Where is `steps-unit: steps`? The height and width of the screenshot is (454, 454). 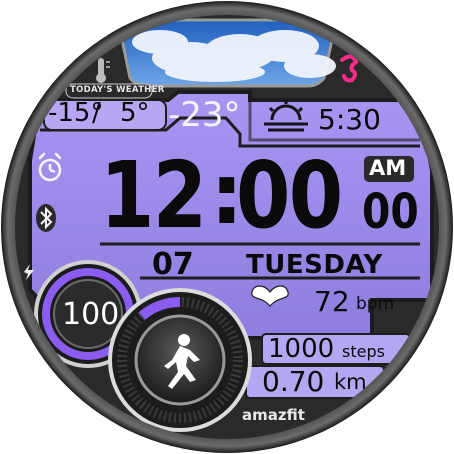 steps-unit: steps is located at coordinates (363, 351).